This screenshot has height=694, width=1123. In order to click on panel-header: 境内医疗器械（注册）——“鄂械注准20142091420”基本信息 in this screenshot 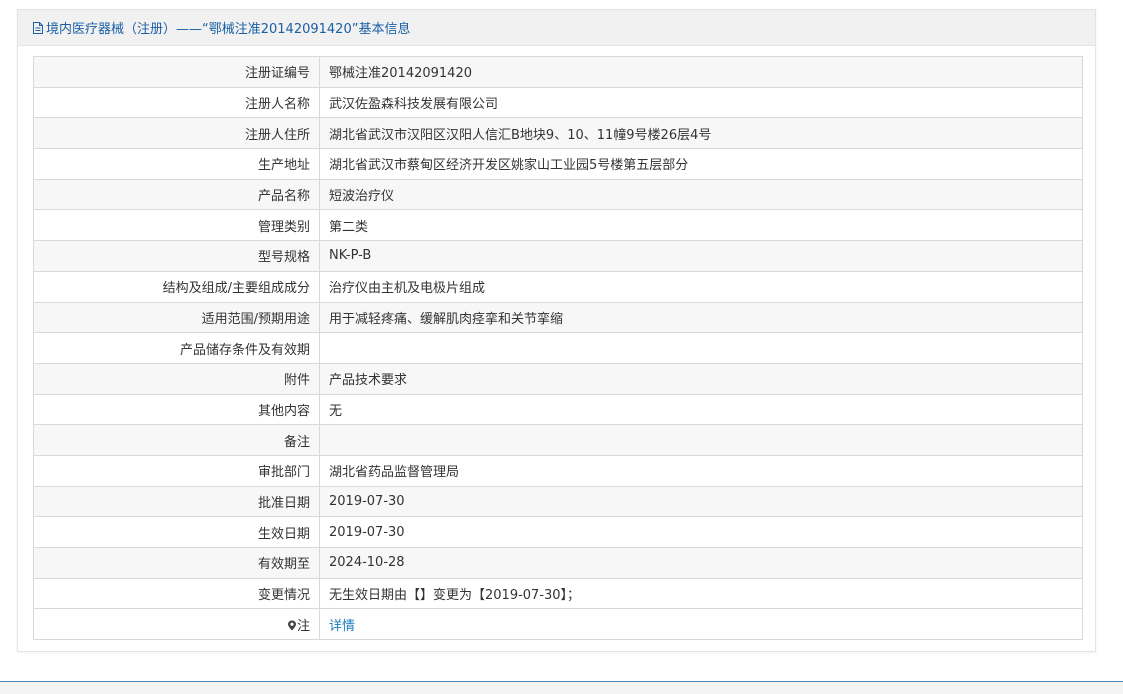, I will do `click(556, 28)`.